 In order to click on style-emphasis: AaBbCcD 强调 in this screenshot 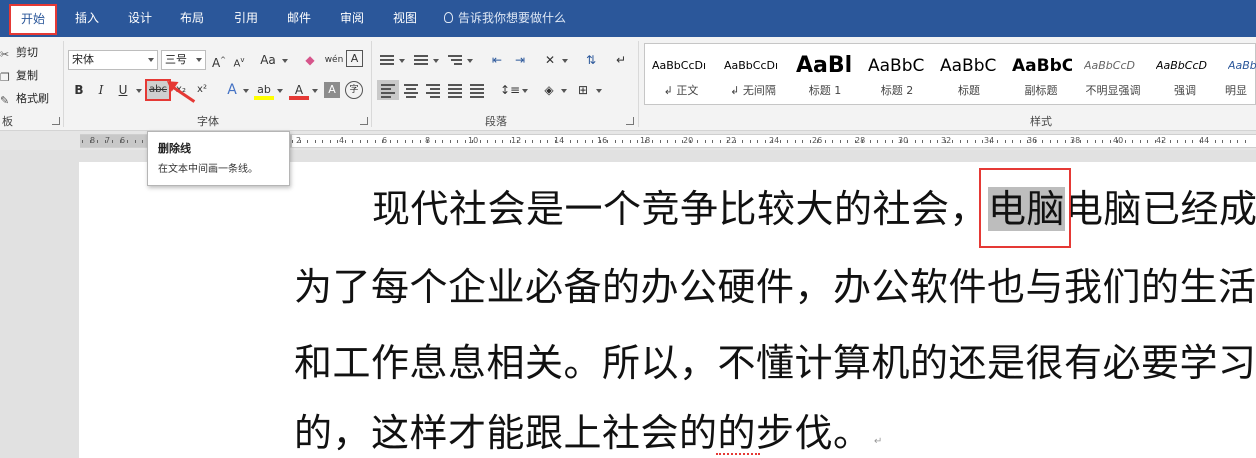, I will do `click(1185, 74)`.